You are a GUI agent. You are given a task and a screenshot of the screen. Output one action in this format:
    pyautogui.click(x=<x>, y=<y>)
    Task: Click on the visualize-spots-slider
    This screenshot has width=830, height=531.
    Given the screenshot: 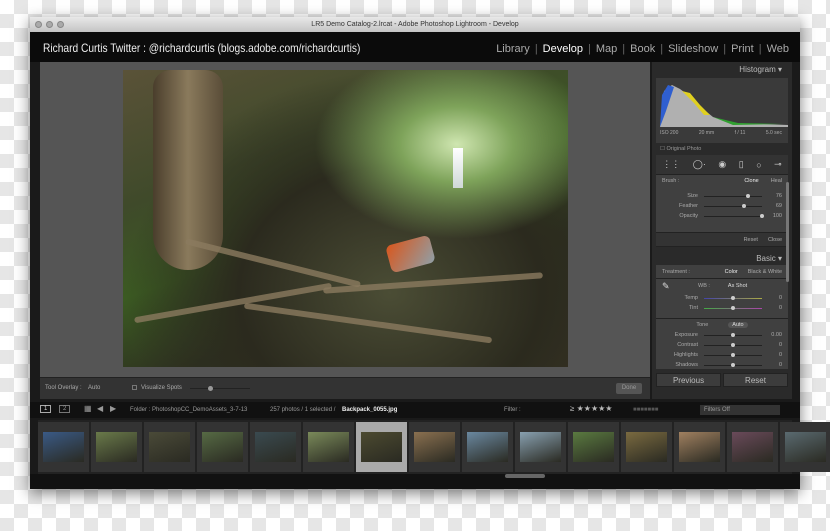 What is the action you would take?
    pyautogui.click(x=220, y=388)
    